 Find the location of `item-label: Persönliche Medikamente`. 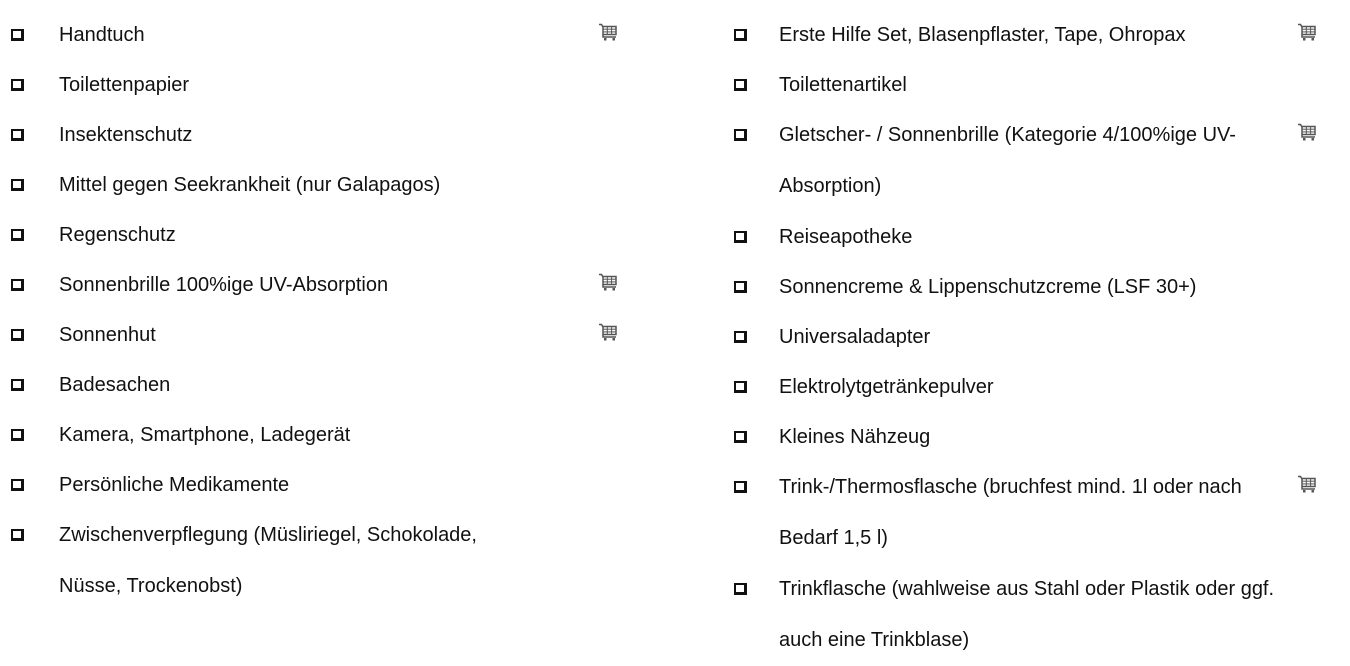

item-label: Persönliche Medikamente is located at coordinates (174, 485).